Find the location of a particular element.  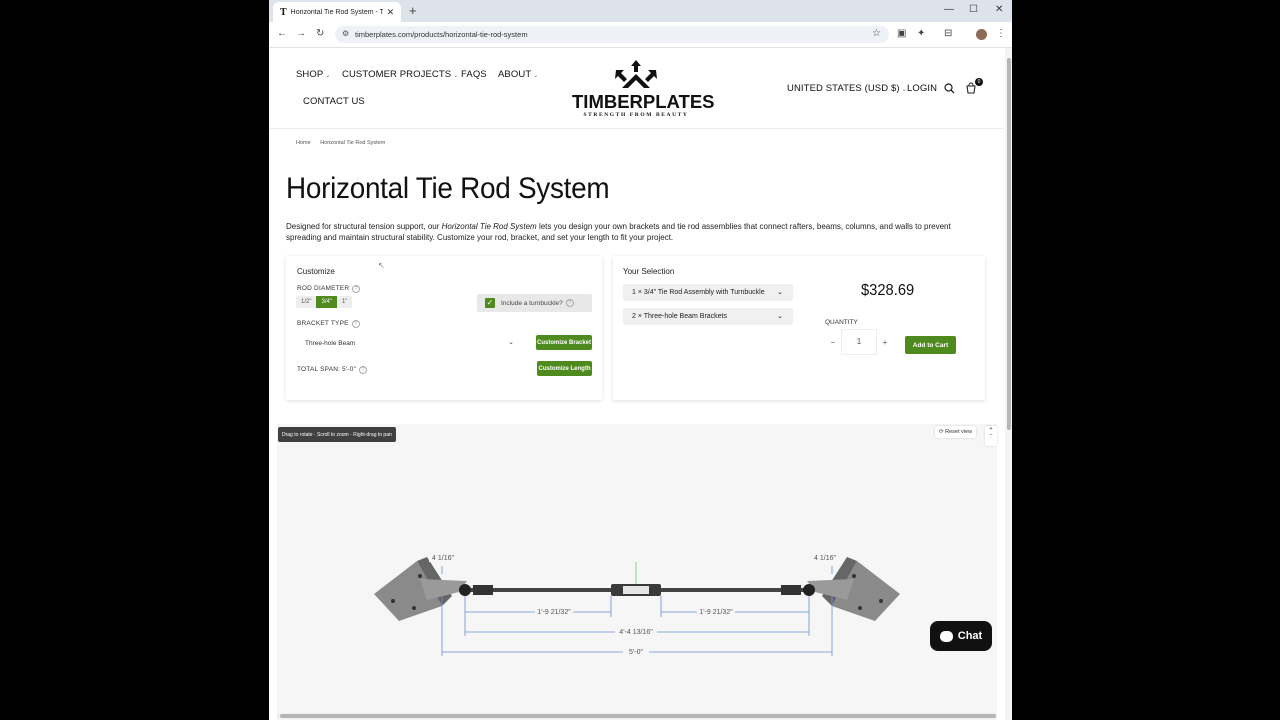

rod-shape is located at coordinates (637, 579).